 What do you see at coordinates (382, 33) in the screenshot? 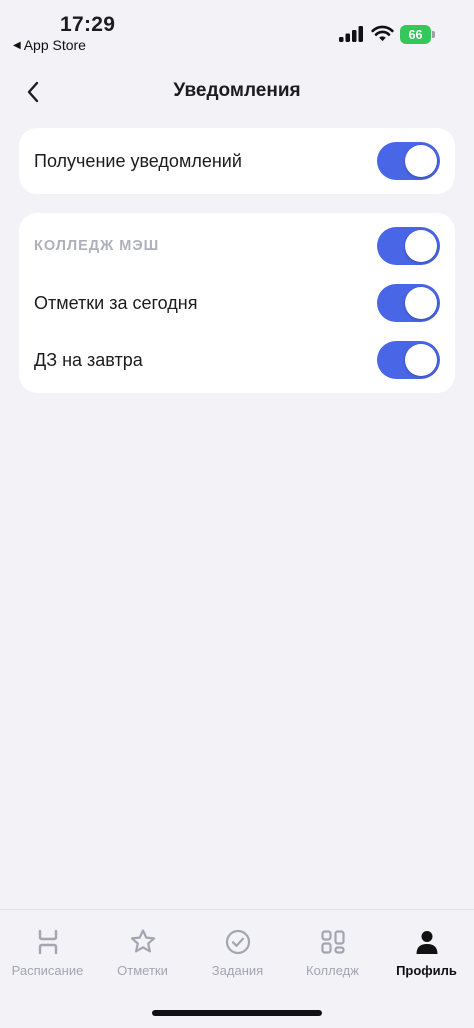
I see `wifi-icon` at bounding box center [382, 33].